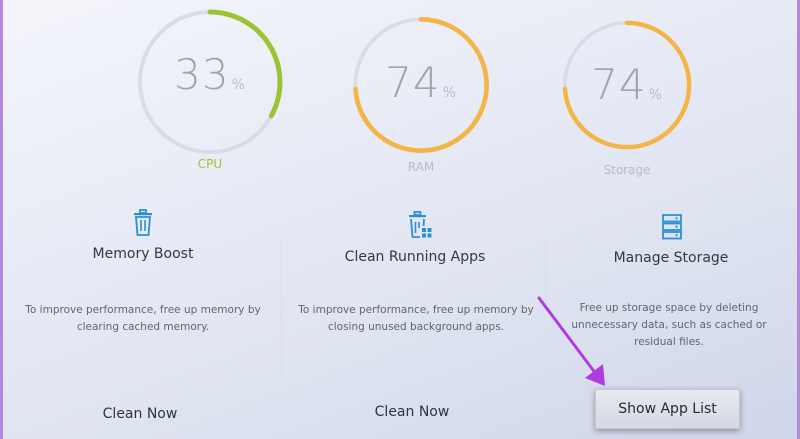 This screenshot has width=800, height=439. Describe the element at coordinates (671, 258) in the screenshot. I see `manage-storage-title: Manage Storage` at that location.